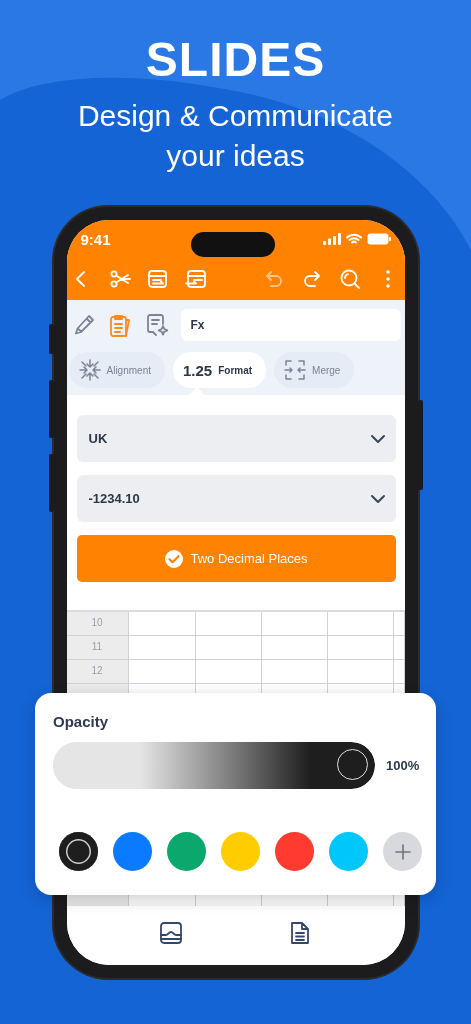  Describe the element at coordinates (378, 239) in the screenshot. I see `battery-icon` at that location.